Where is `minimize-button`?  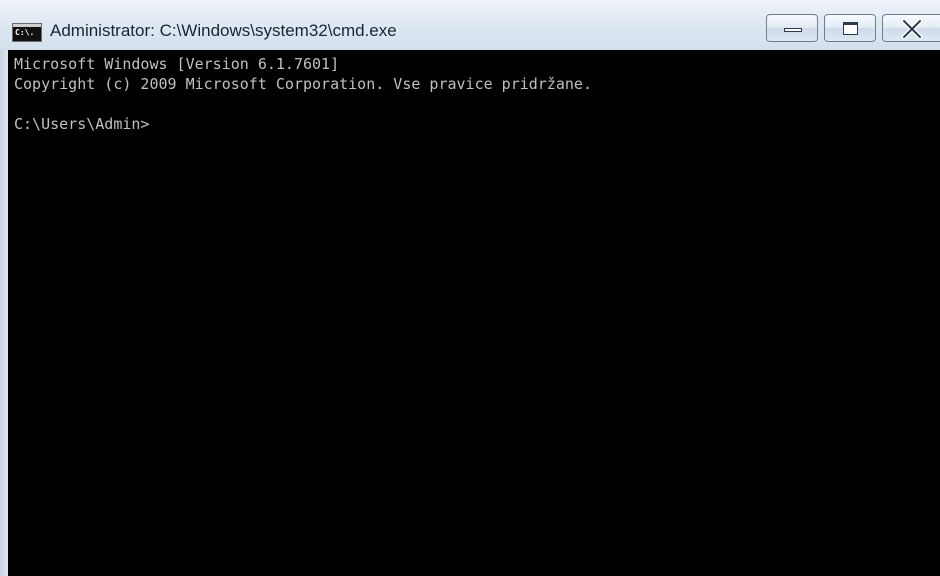 minimize-button is located at coordinates (792, 28).